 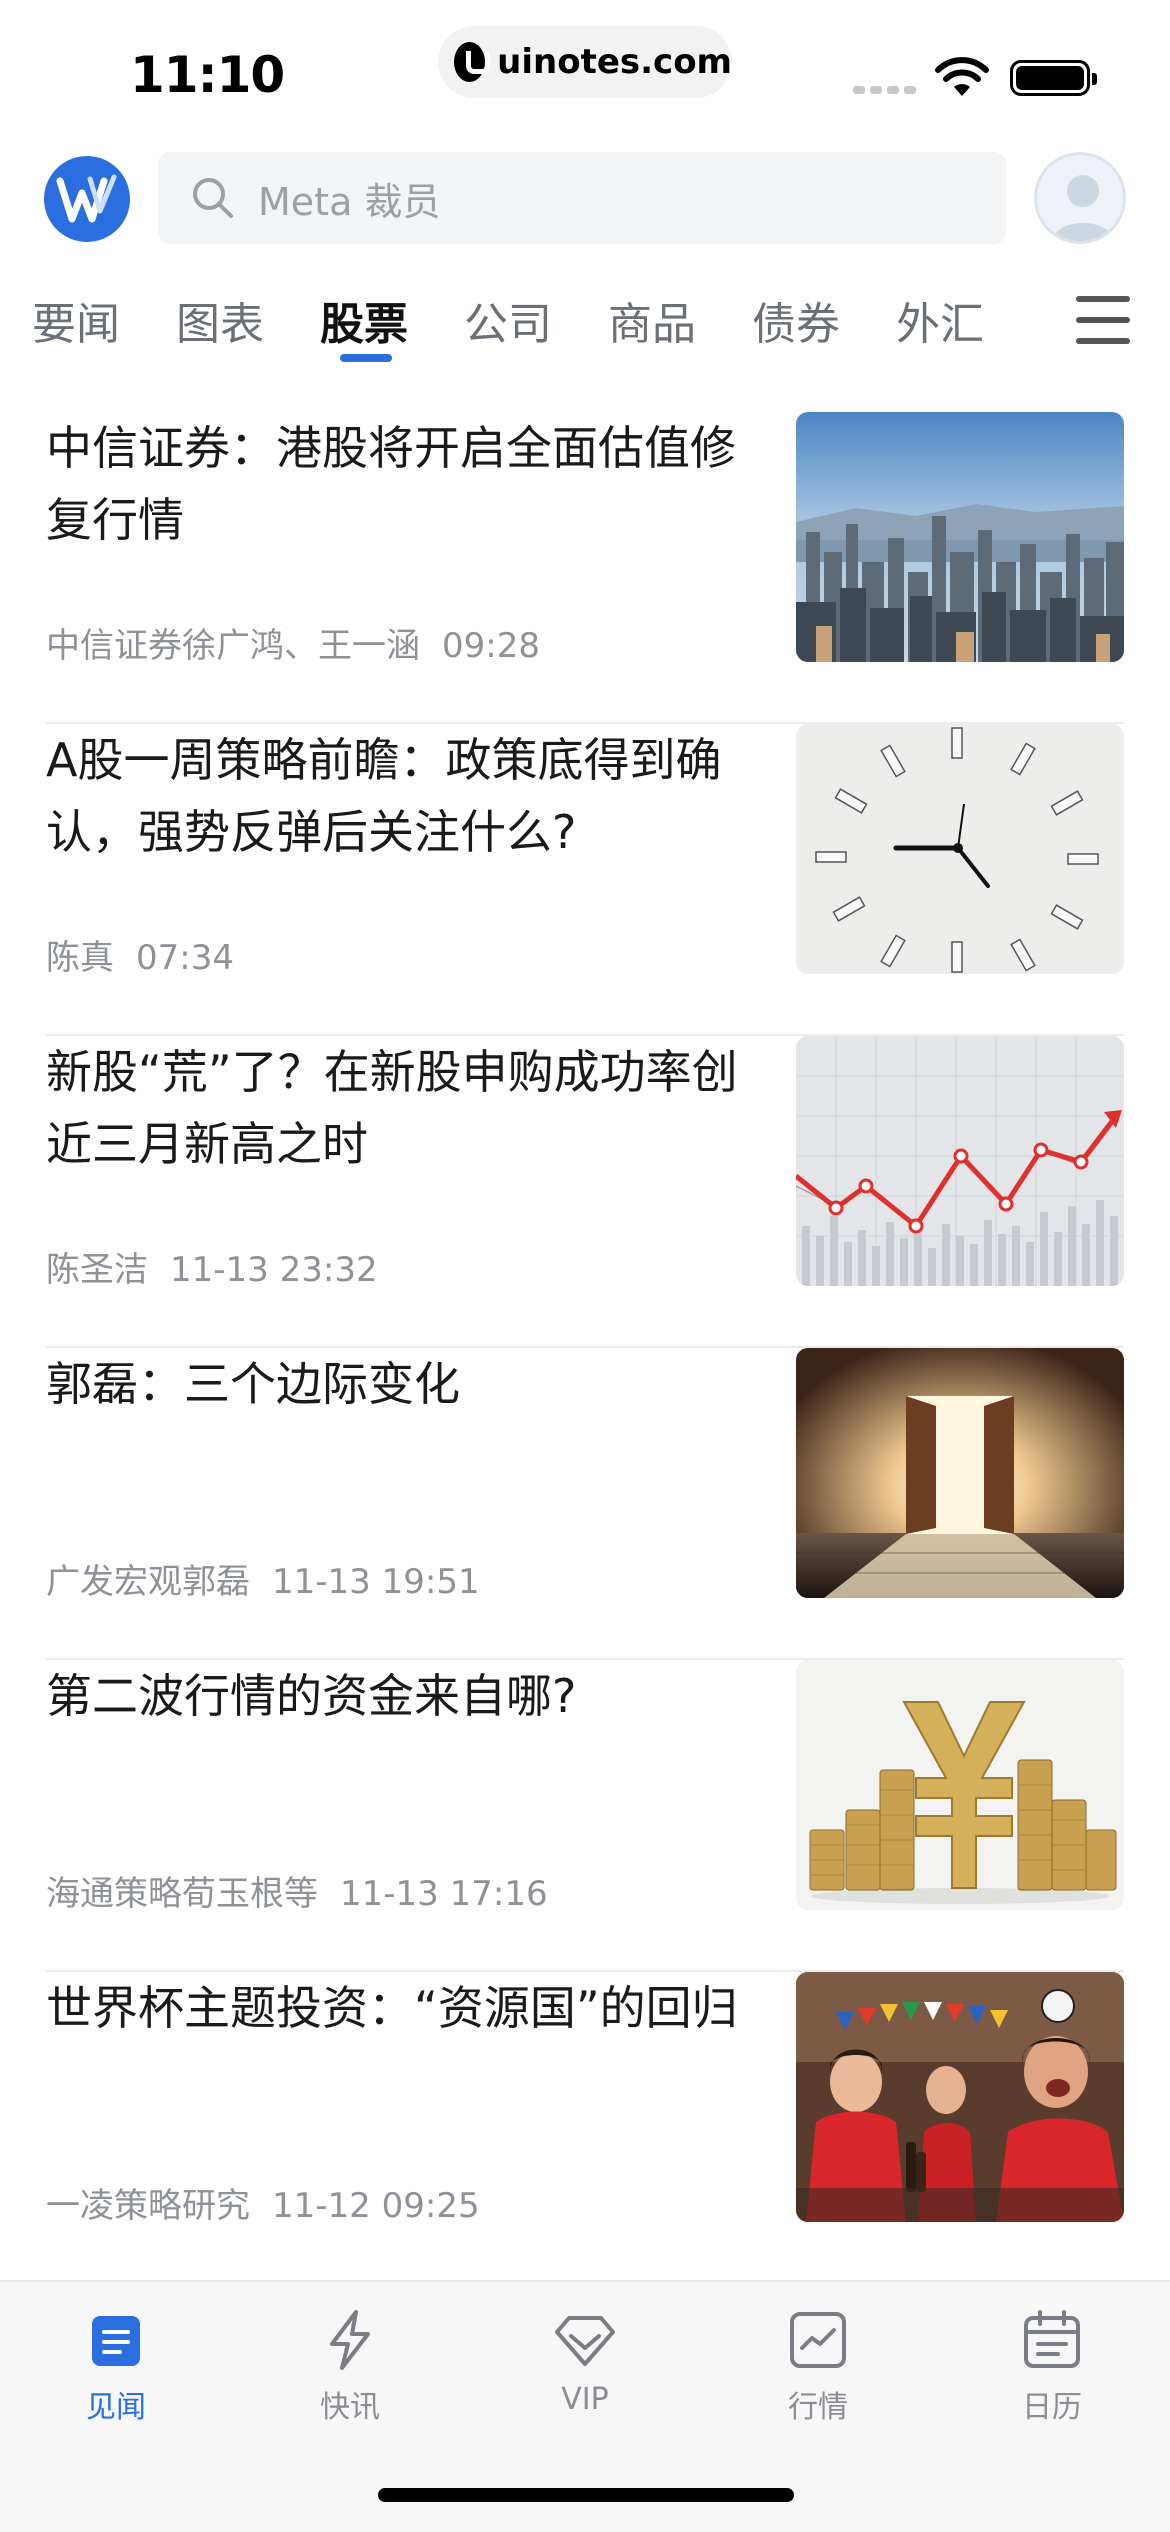 I want to click on cellular-signal-icon, so click(x=884, y=90).